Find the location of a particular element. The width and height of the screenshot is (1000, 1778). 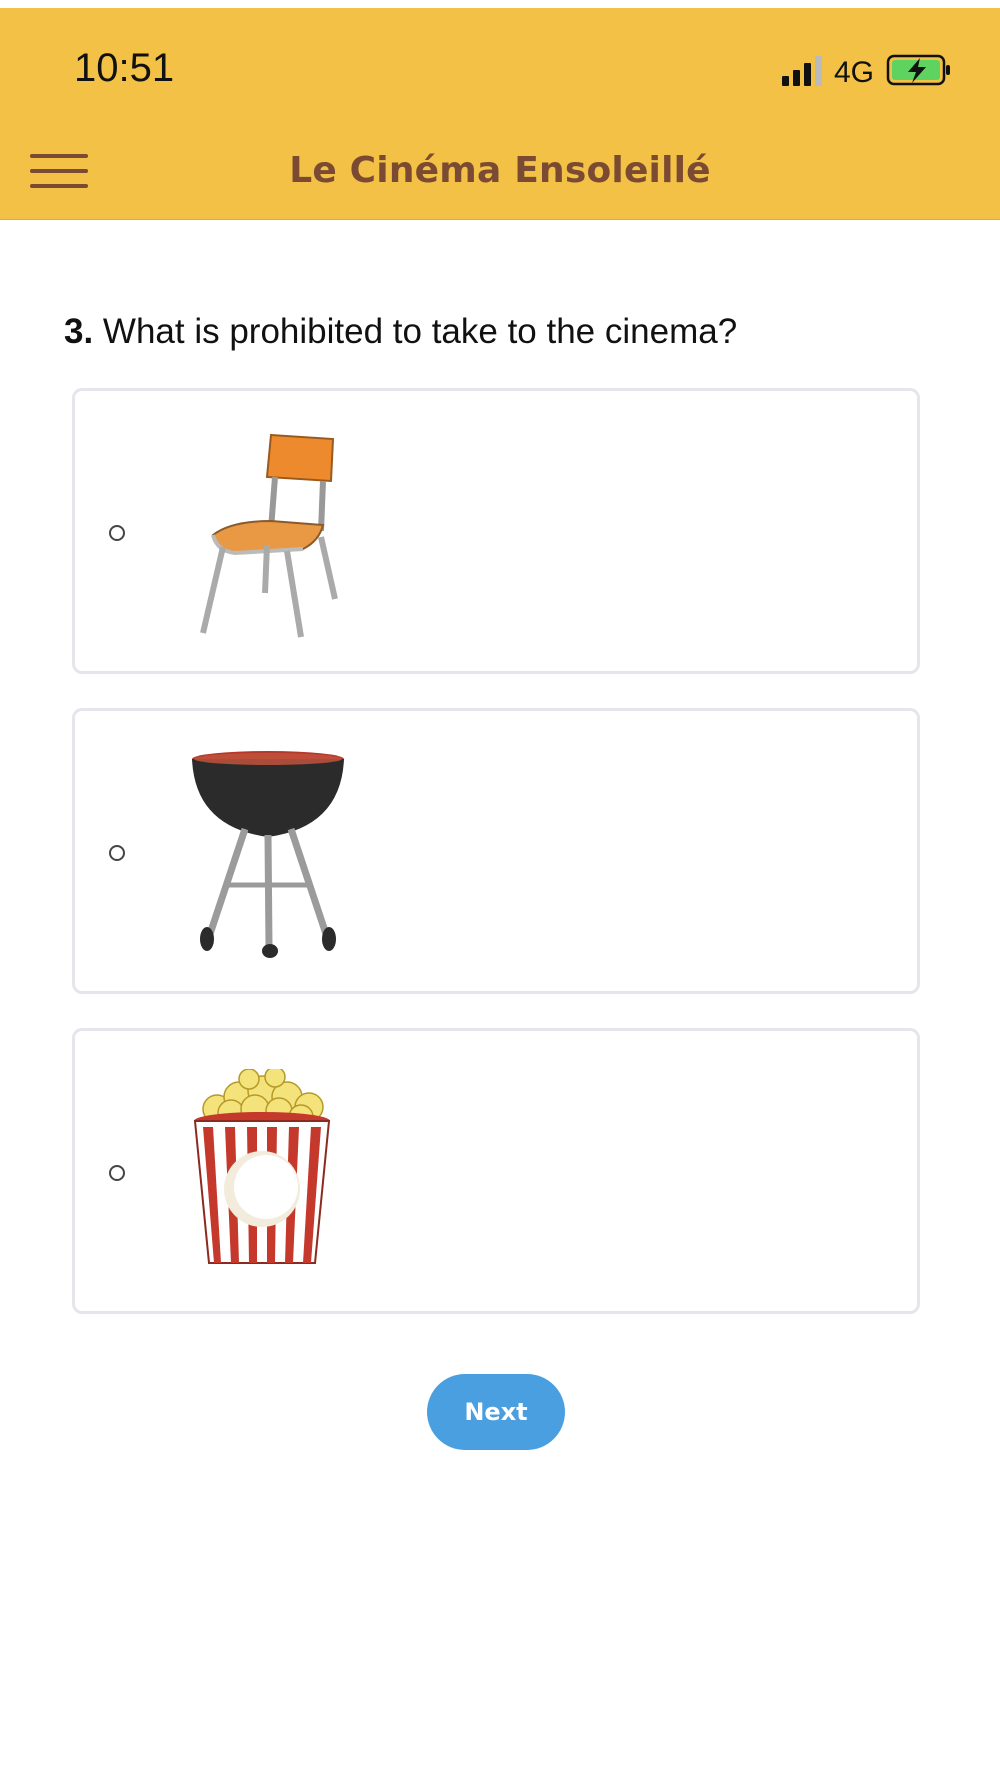

answer-option-popcorn is located at coordinates (496, 1171).